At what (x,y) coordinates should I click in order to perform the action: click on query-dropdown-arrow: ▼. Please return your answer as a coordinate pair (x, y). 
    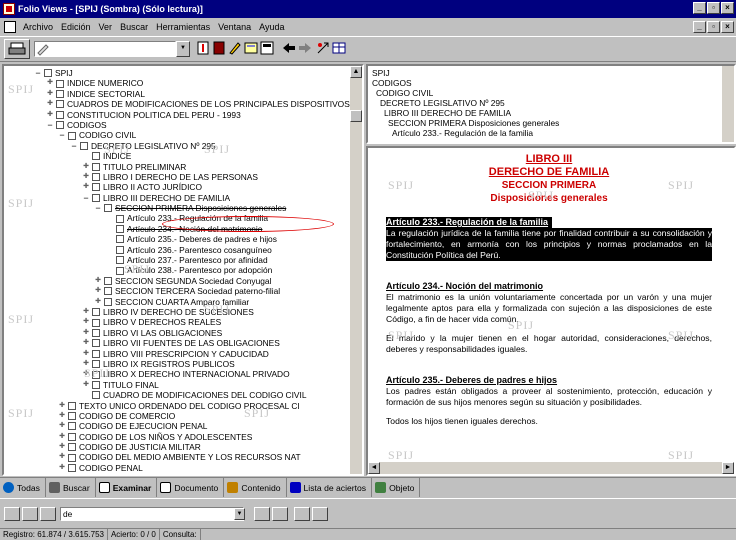
    Looking at the image, I should click on (239, 514).